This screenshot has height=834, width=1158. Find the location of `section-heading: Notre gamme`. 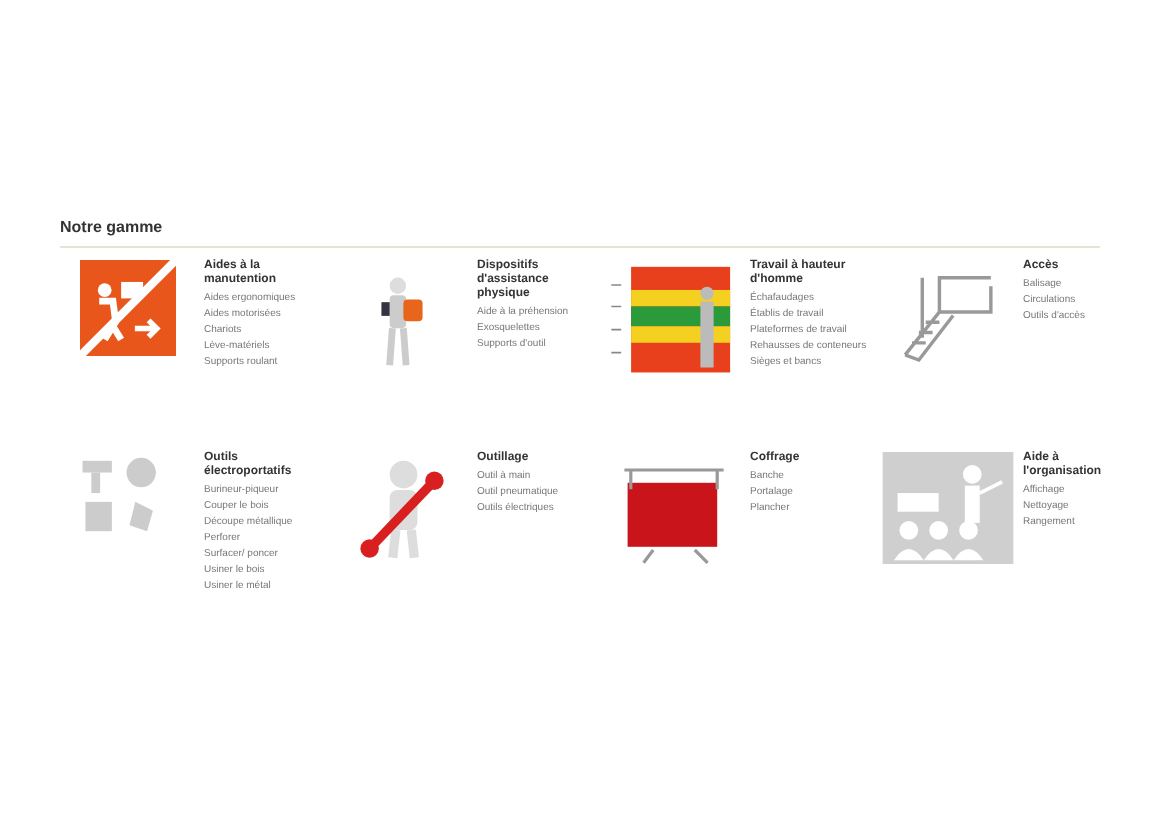

section-heading: Notre gamme is located at coordinates (580, 232).